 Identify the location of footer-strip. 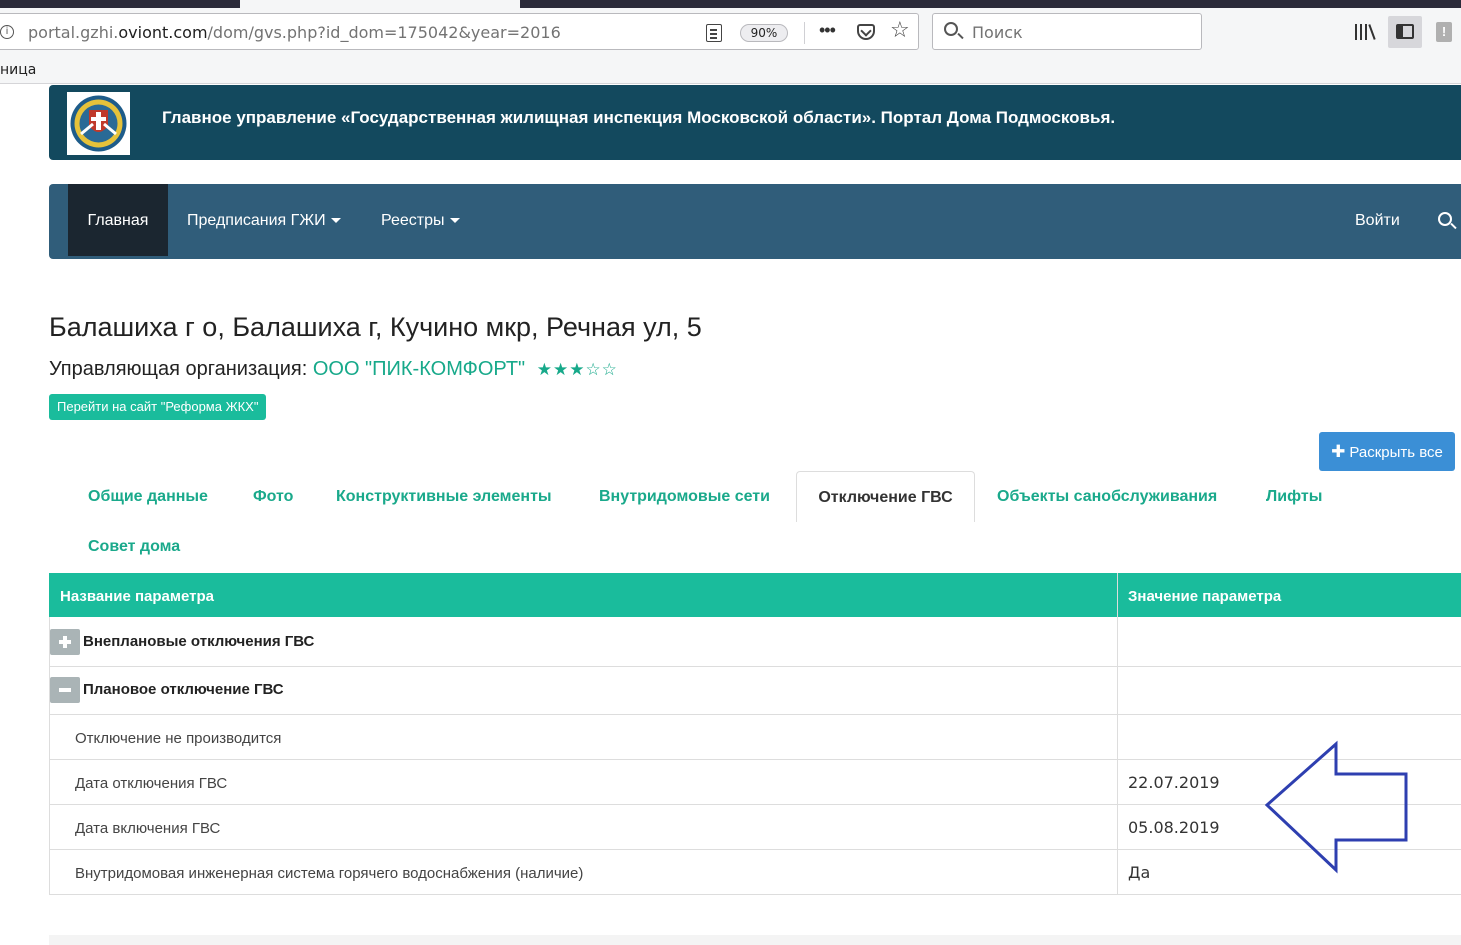
(755, 940).